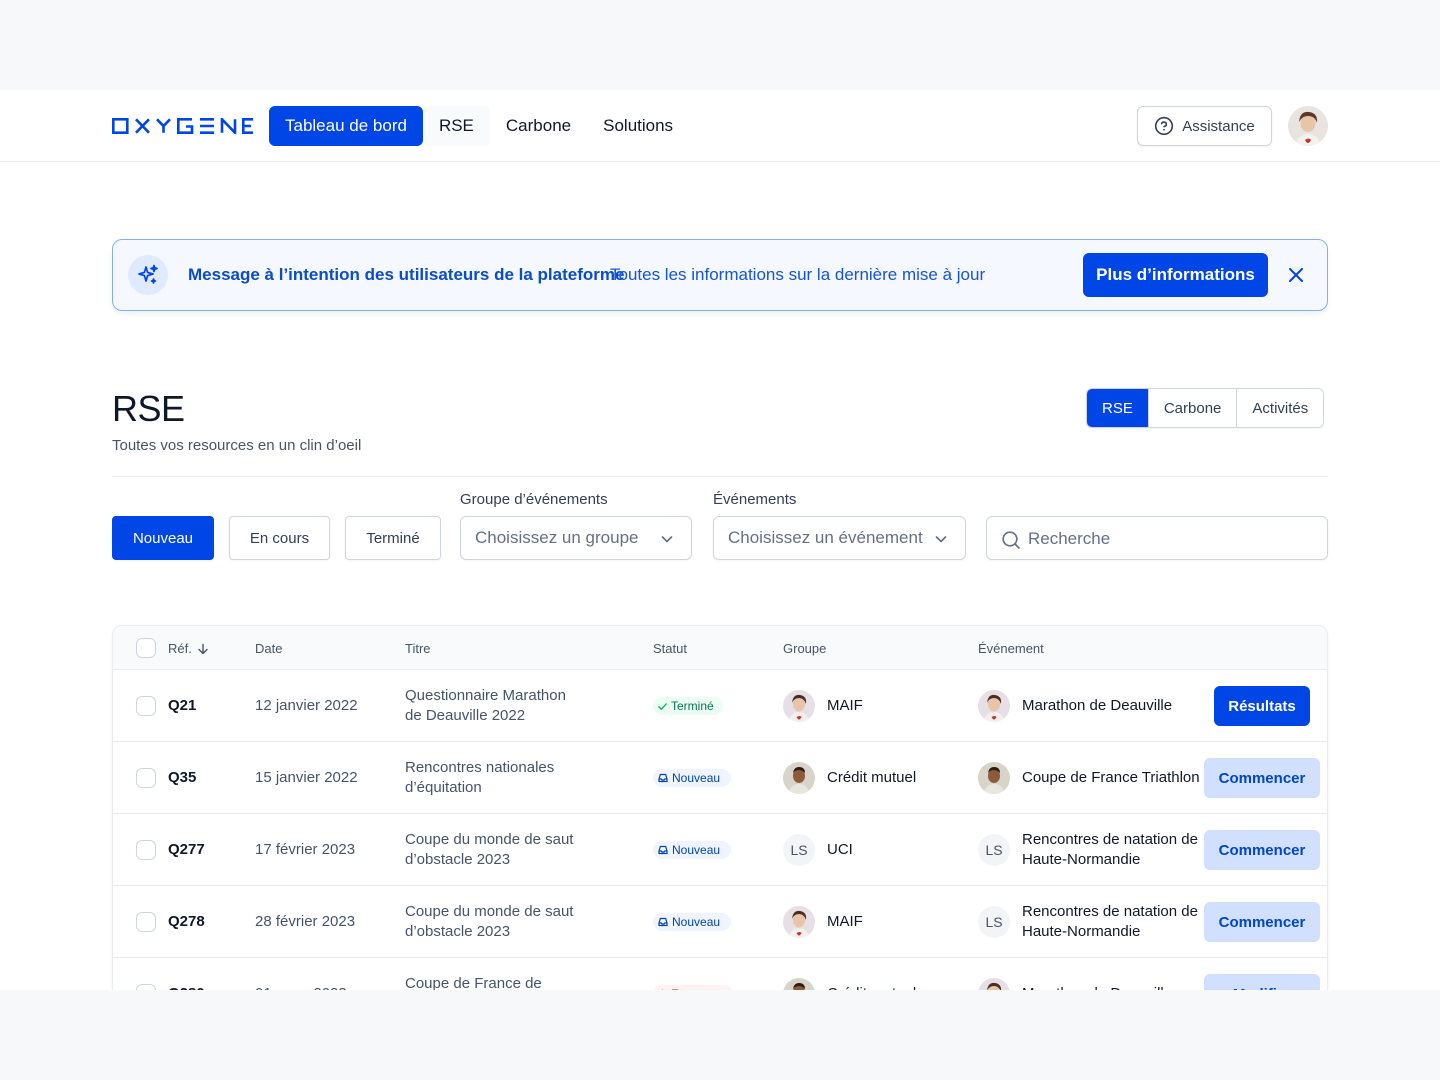 This screenshot has width=1440, height=1080. Describe the element at coordinates (839, 538) in the screenshot. I see `event-select: Choisissez un événement` at that location.